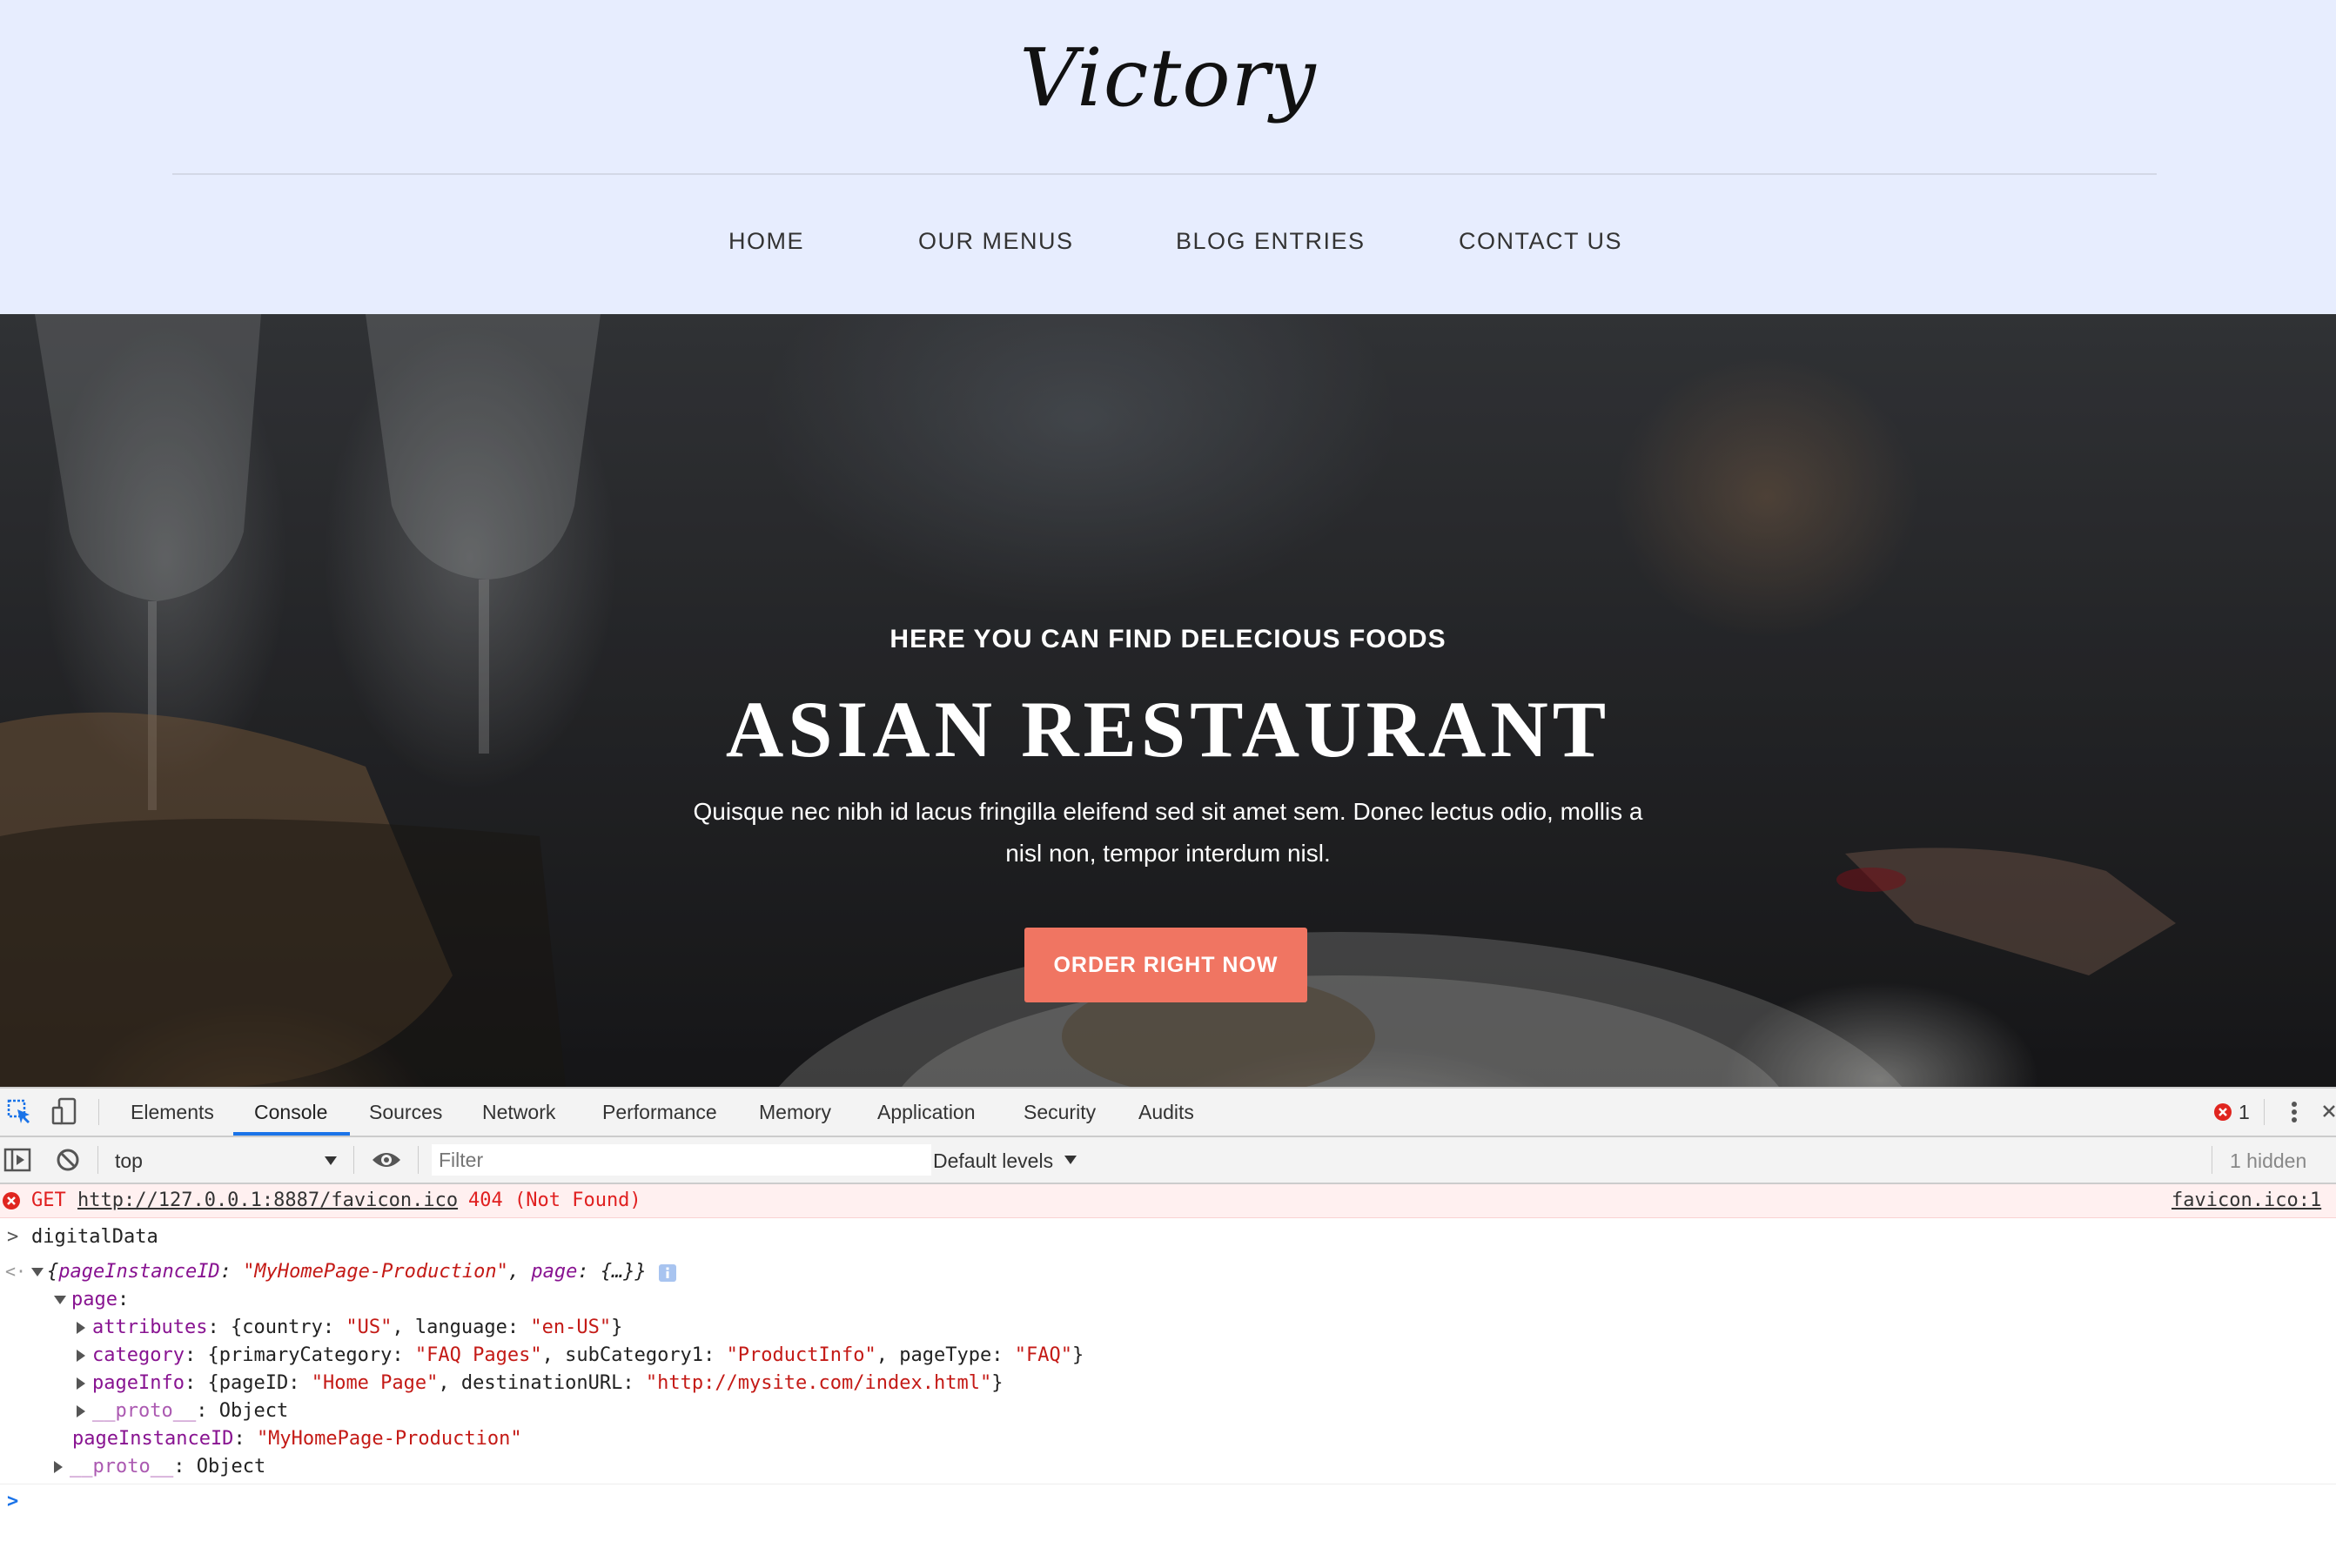 The height and width of the screenshot is (1568, 2336). I want to click on console-input-entry: digitalData, so click(95, 1237).